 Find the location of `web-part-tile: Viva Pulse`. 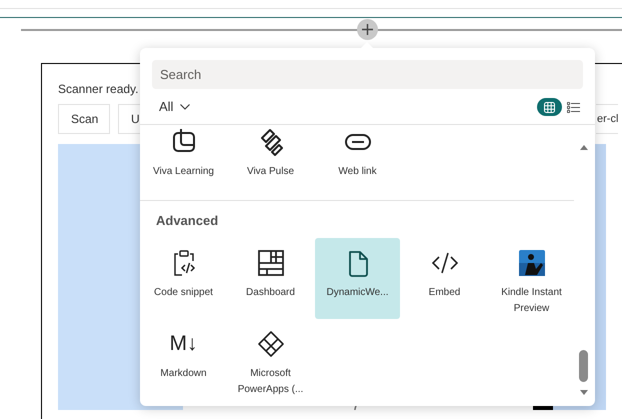

web-part-tile: Viva Pulse is located at coordinates (270, 161).